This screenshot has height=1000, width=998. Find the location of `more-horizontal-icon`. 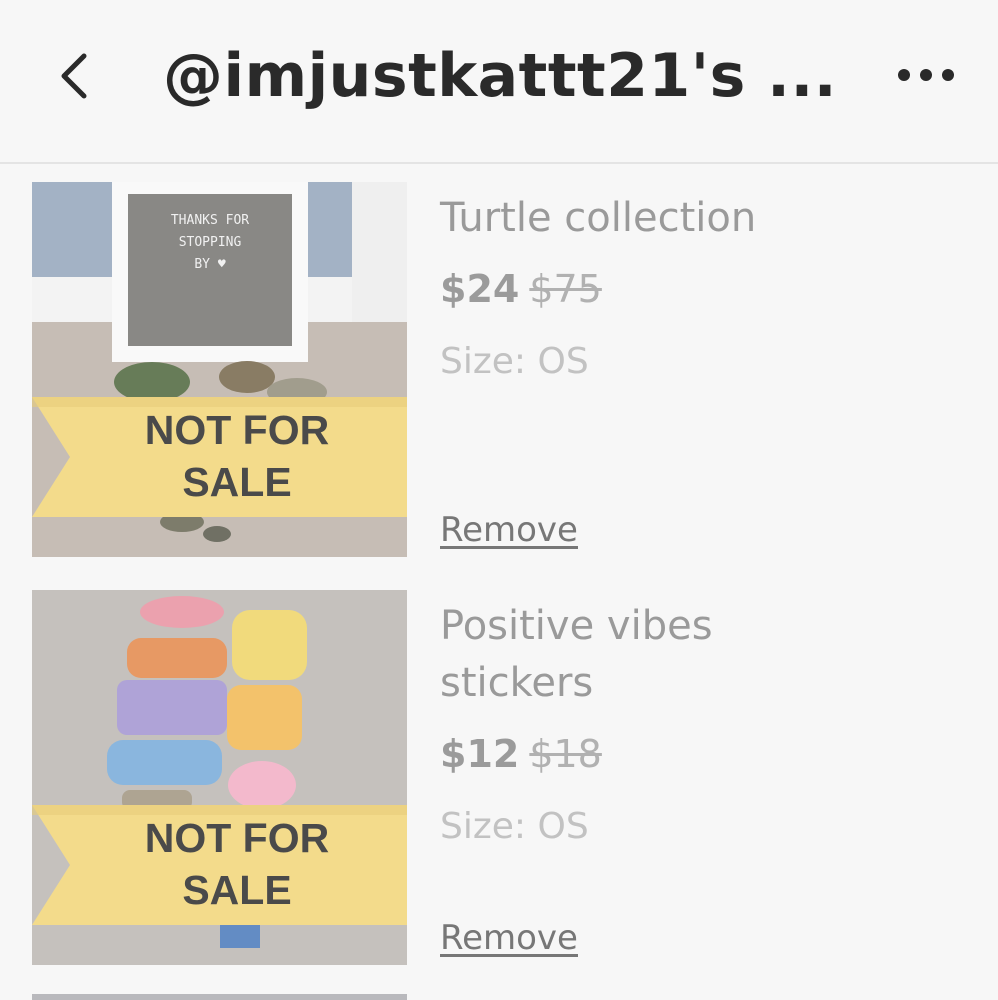

more-horizontal-icon is located at coordinates (926, 75).